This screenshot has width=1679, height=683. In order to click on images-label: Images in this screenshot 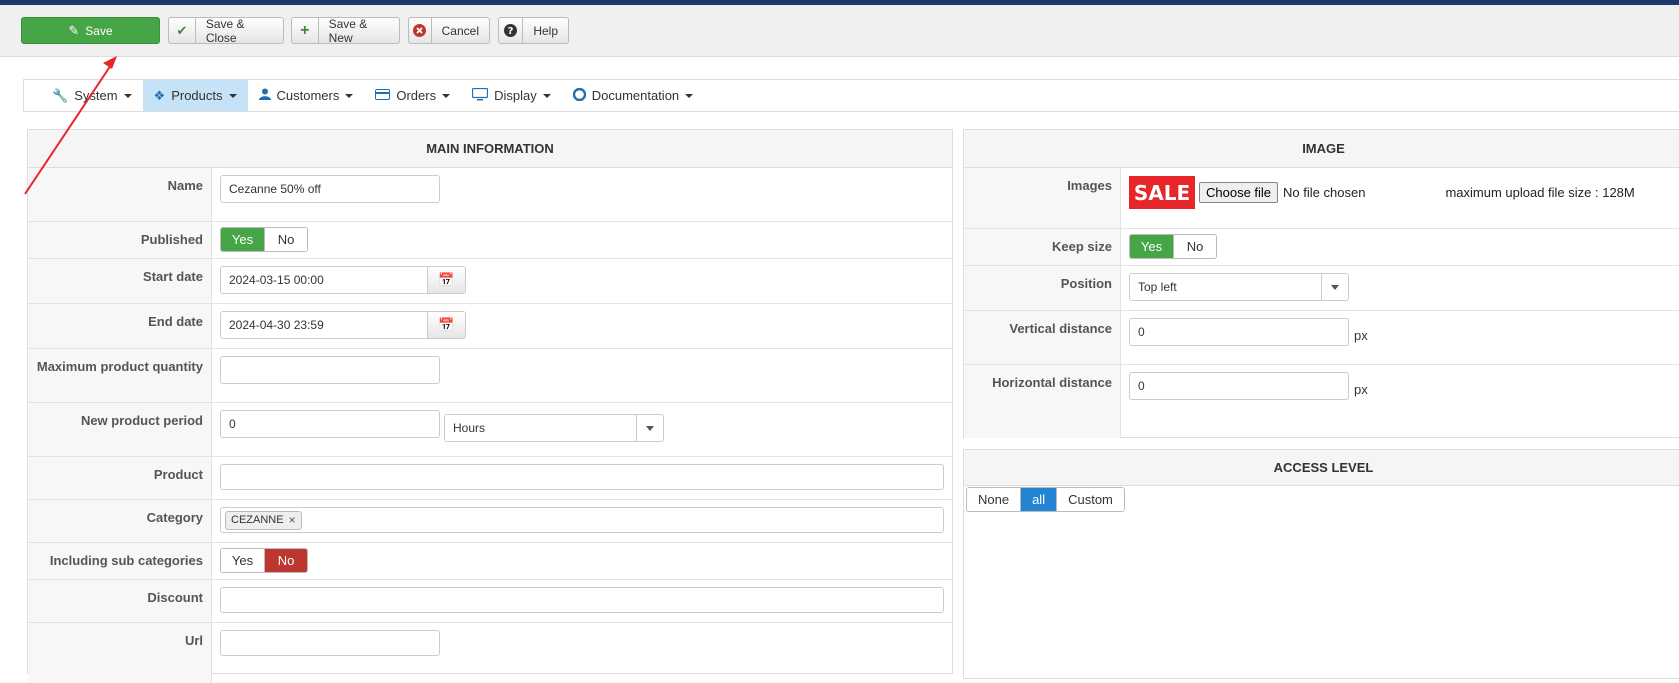, I will do `click(1042, 198)`.